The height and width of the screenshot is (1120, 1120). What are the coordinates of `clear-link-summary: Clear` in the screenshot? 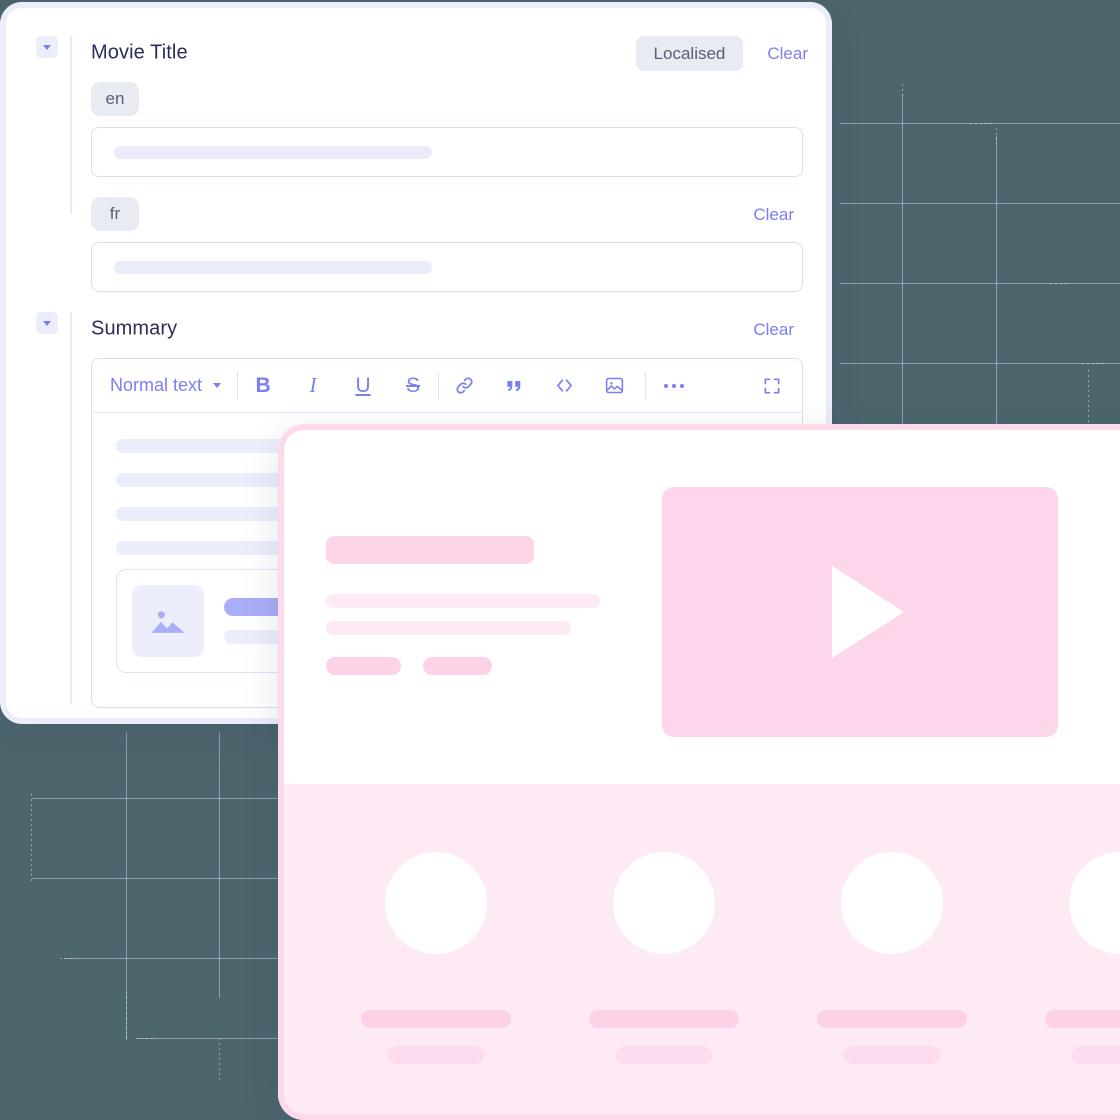 It's located at (773, 329).